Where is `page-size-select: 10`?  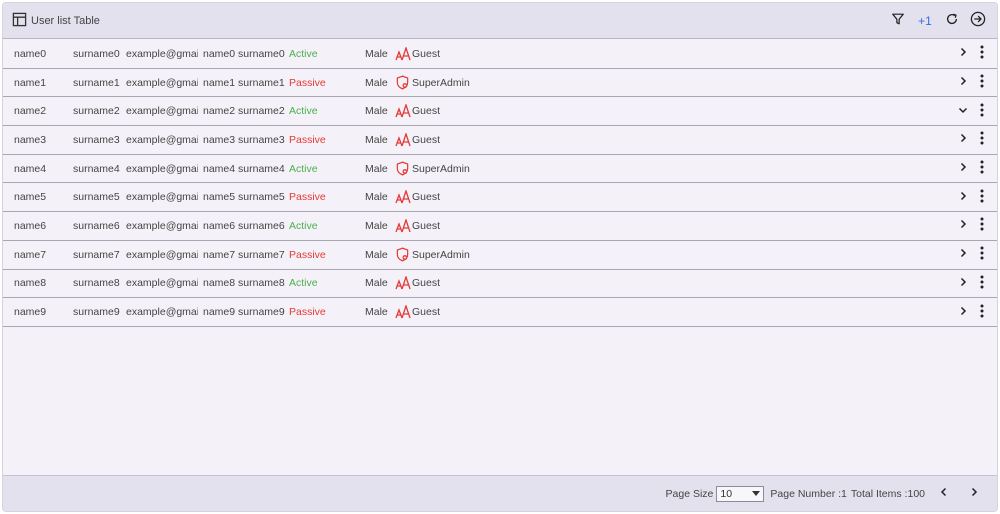 page-size-select: 10 is located at coordinates (740, 493).